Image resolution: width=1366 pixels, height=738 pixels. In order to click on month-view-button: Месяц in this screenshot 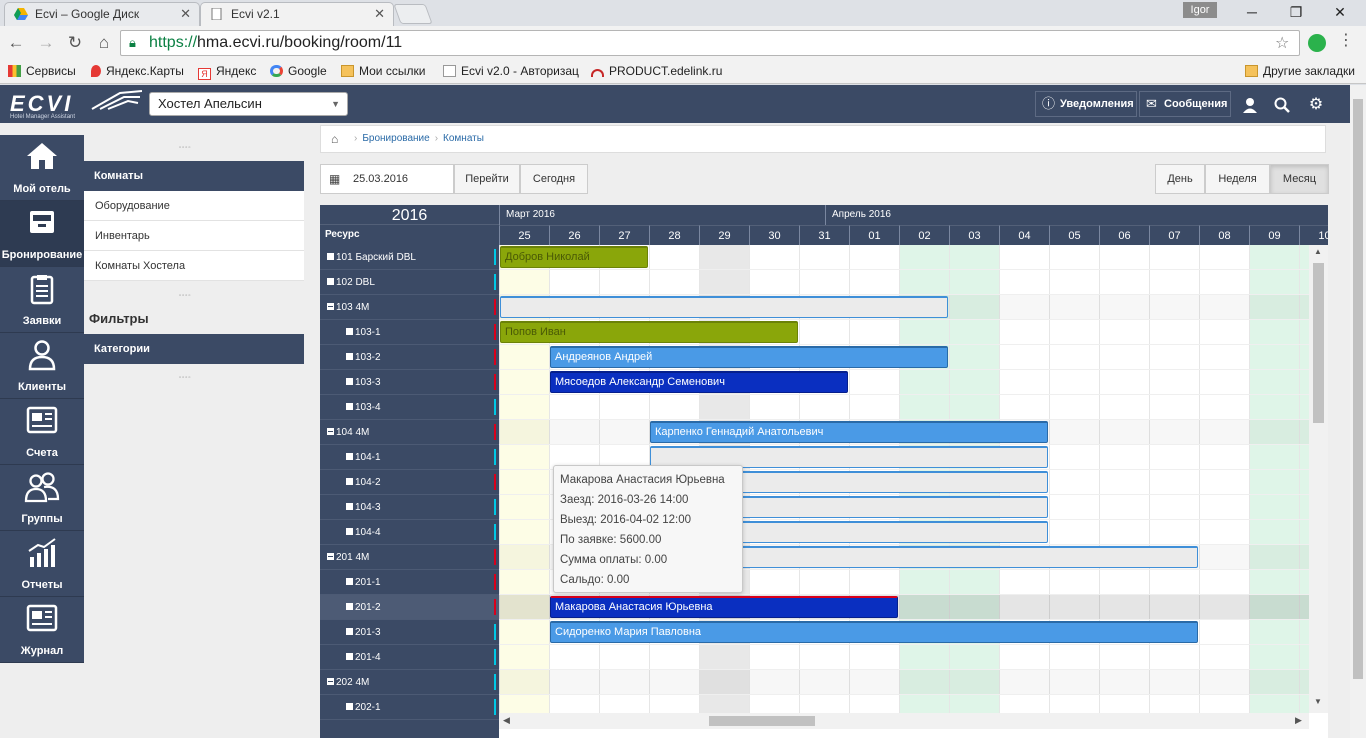, I will do `click(1299, 179)`.